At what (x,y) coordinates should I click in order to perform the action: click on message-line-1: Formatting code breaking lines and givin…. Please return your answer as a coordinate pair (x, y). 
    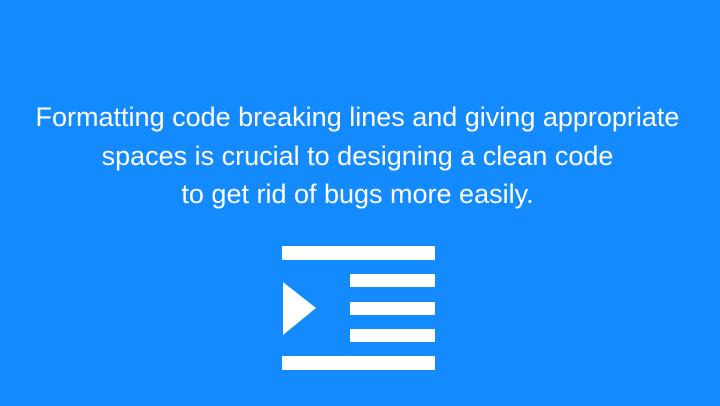
    Looking at the image, I should click on (357, 117).